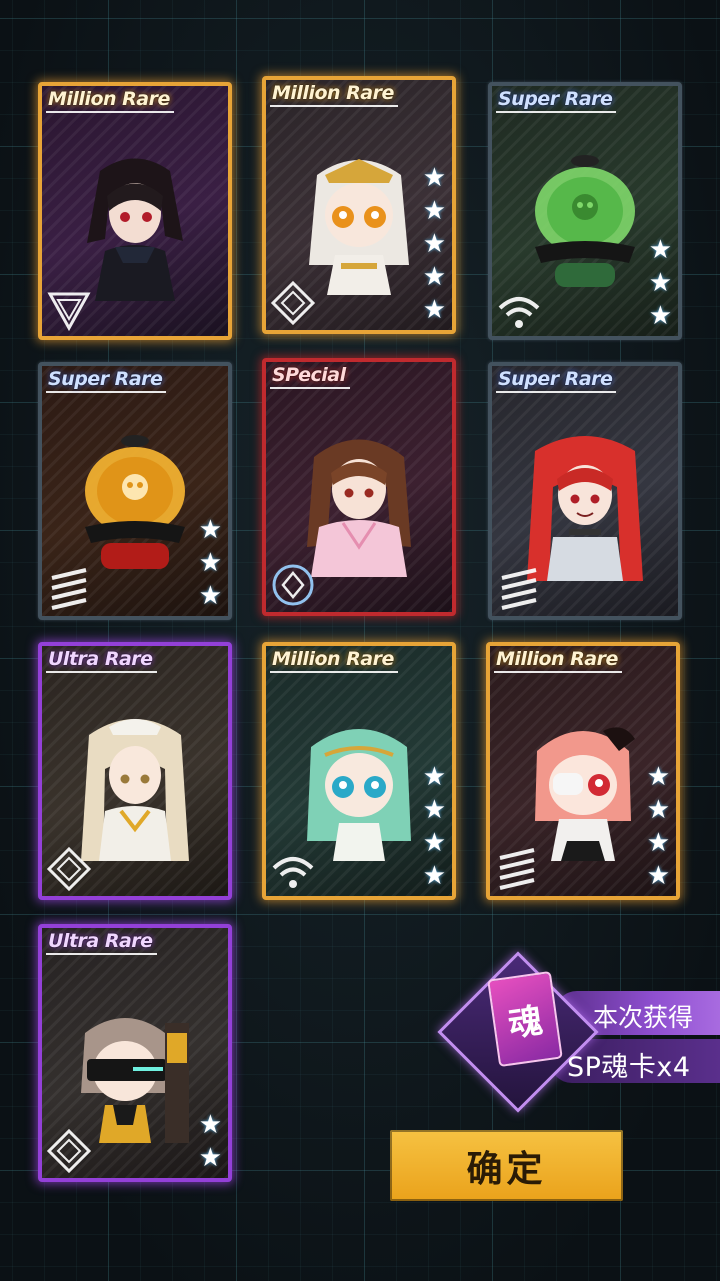 Image resolution: width=720 pixels, height=1281 pixels. I want to click on soul-card-reward: 魂 本次获得 SP魂卡x4, so click(578, 1032).